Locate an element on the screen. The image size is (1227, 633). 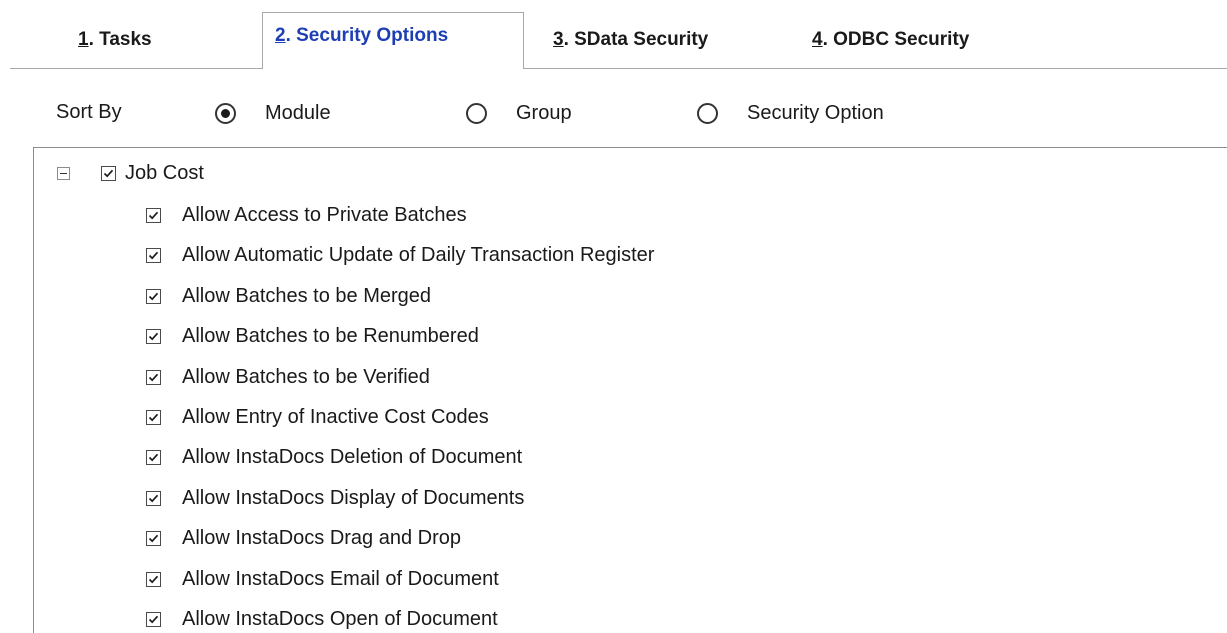
tab-tasks-mnemonic: 1 is located at coordinates (83, 39).